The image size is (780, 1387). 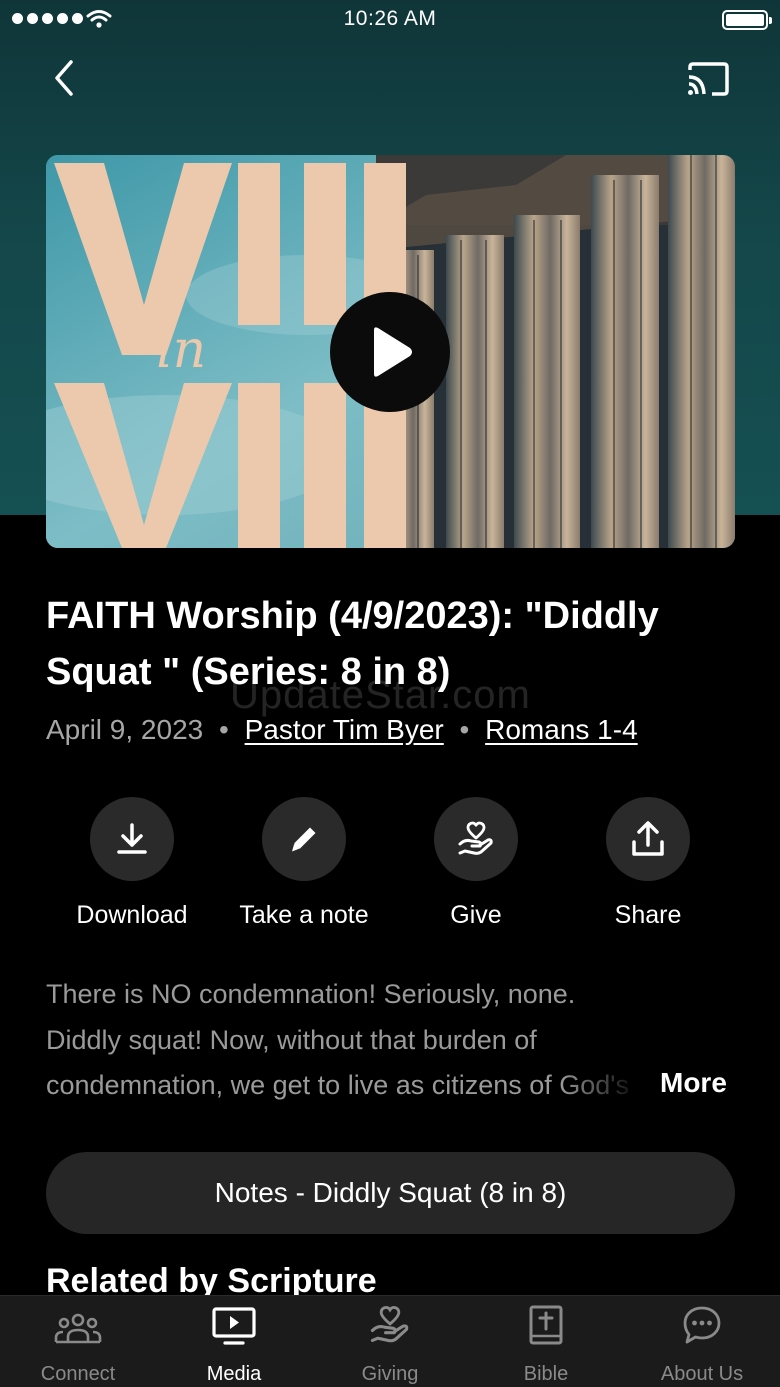 I want to click on tab-giving: Giving, so click(x=390, y=1341).